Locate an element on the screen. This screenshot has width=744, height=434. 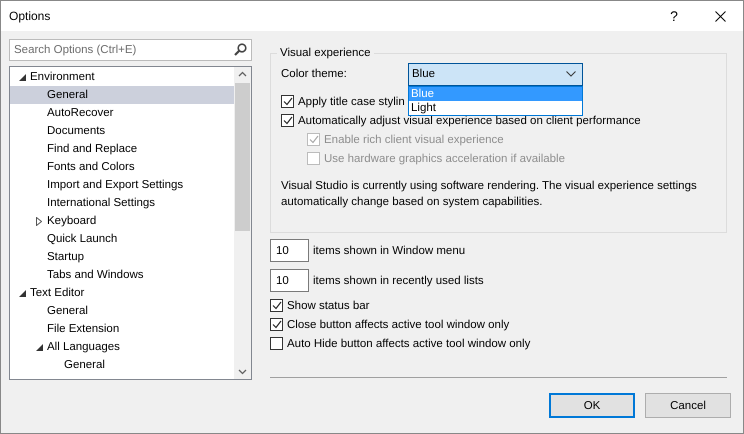
tree-item: Startup is located at coordinates (122, 257).